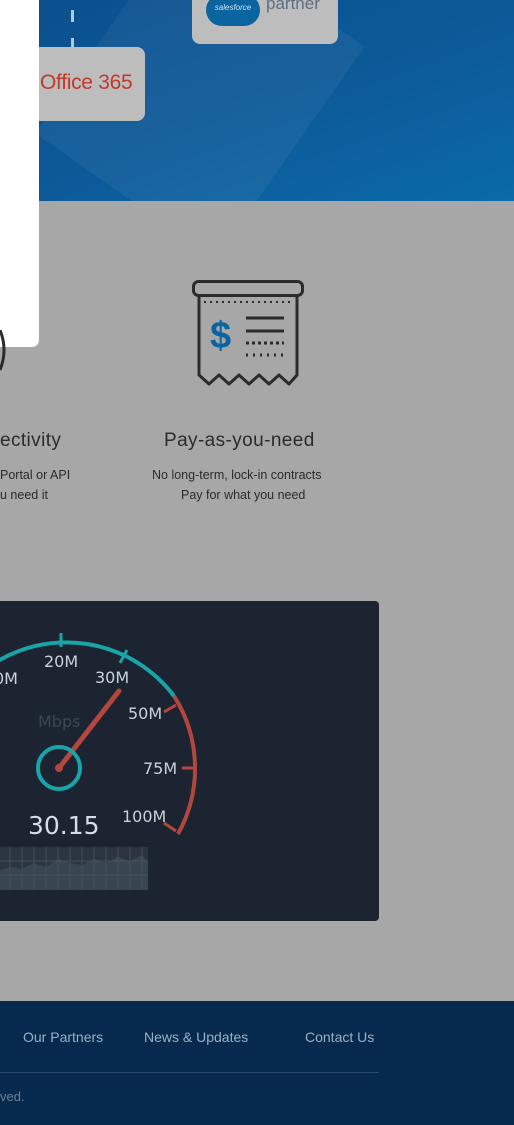  What do you see at coordinates (64, 825) in the screenshot?
I see `speed-reading: 30.15` at bounding box center [64, 825].